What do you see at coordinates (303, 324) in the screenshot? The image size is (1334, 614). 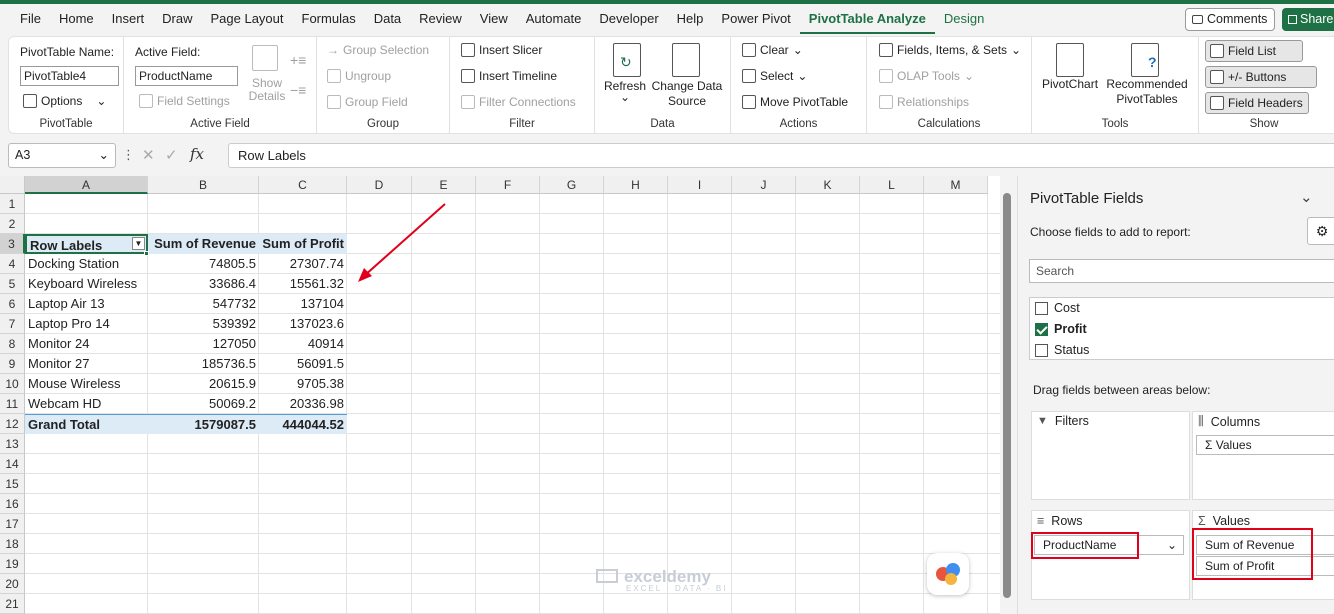 I see `value-cell: 137023.6` at bounding box center [303, 324].